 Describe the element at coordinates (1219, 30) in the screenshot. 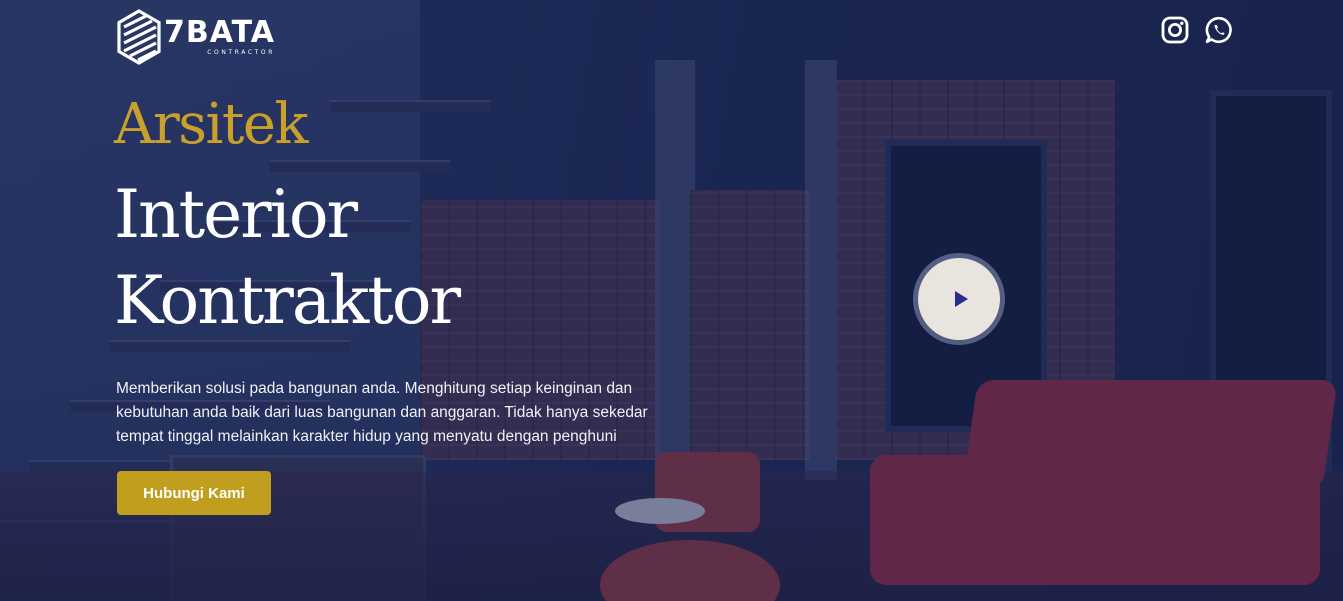

I see `whatsapp-icon` at that location.